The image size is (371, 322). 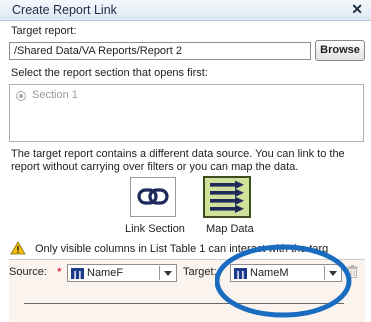 I want to click on map-data-label: Map Data, so click(x=230, y=229).